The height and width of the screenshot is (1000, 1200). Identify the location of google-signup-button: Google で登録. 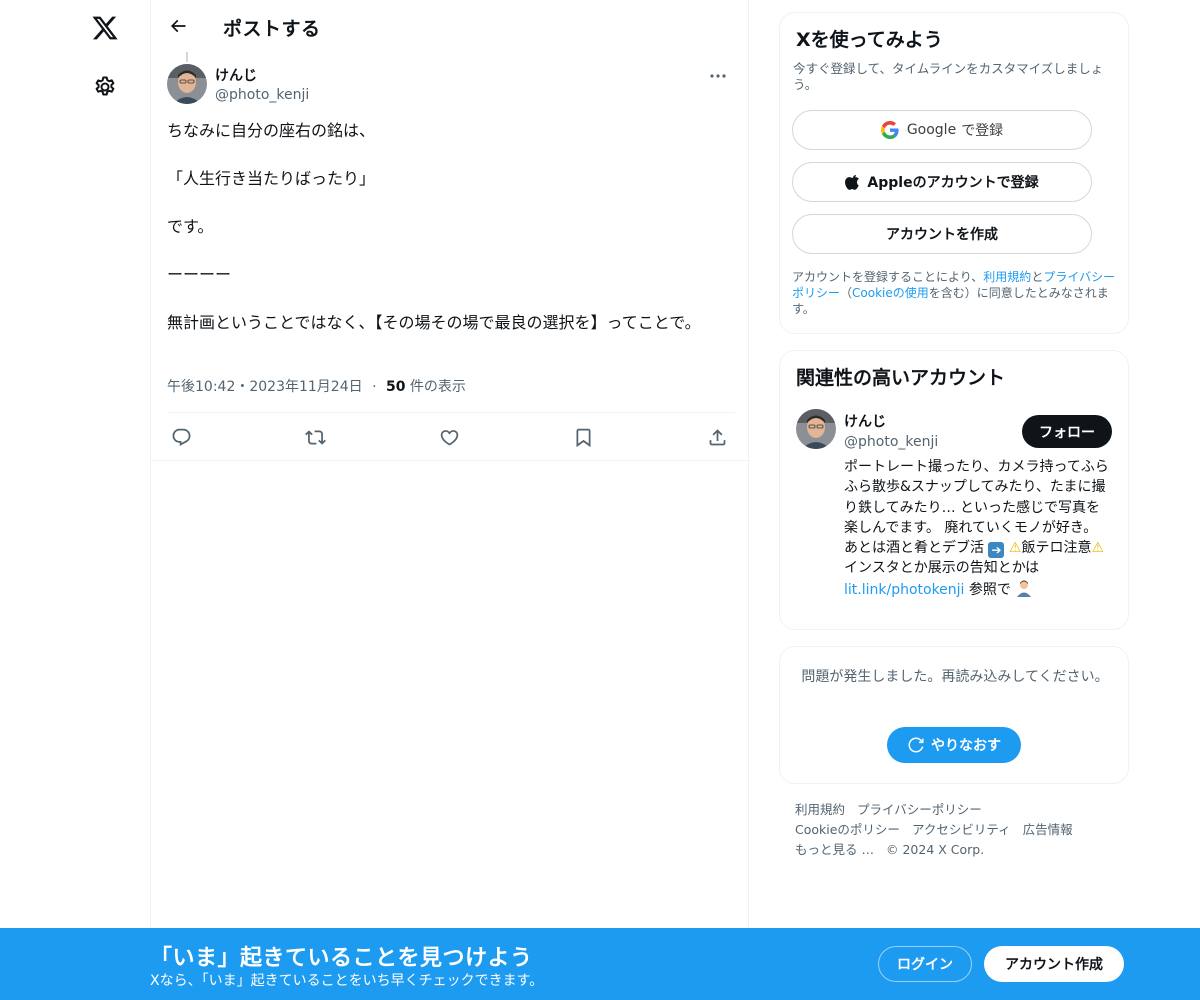
(942, 130).